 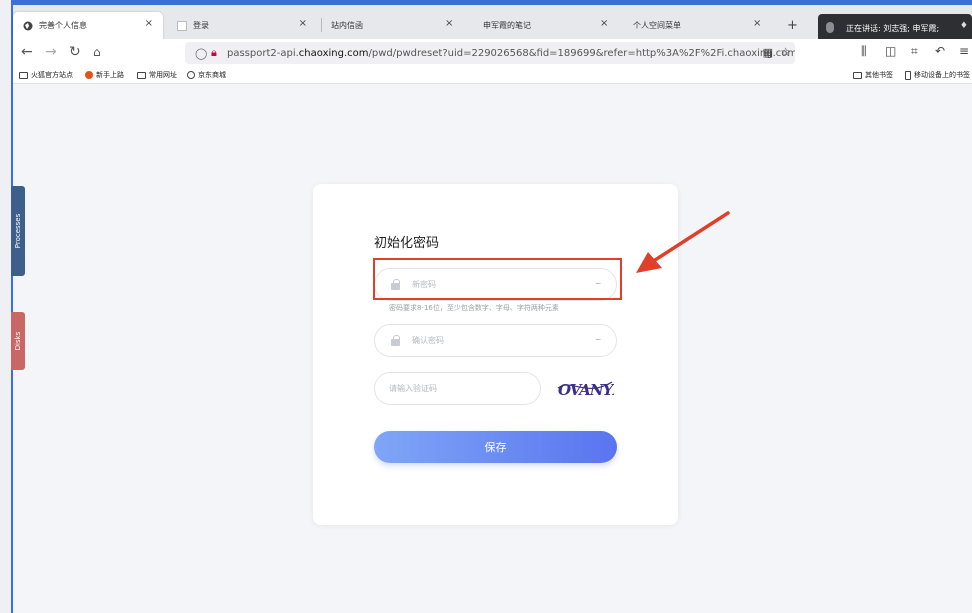 What do you see at coordinates (474, 308) in the screenshot?
I see `password-requirements-hint: 密码要求8-16位，至少包含数字、字母、字符两种元素` at bounding box center [474, 308].